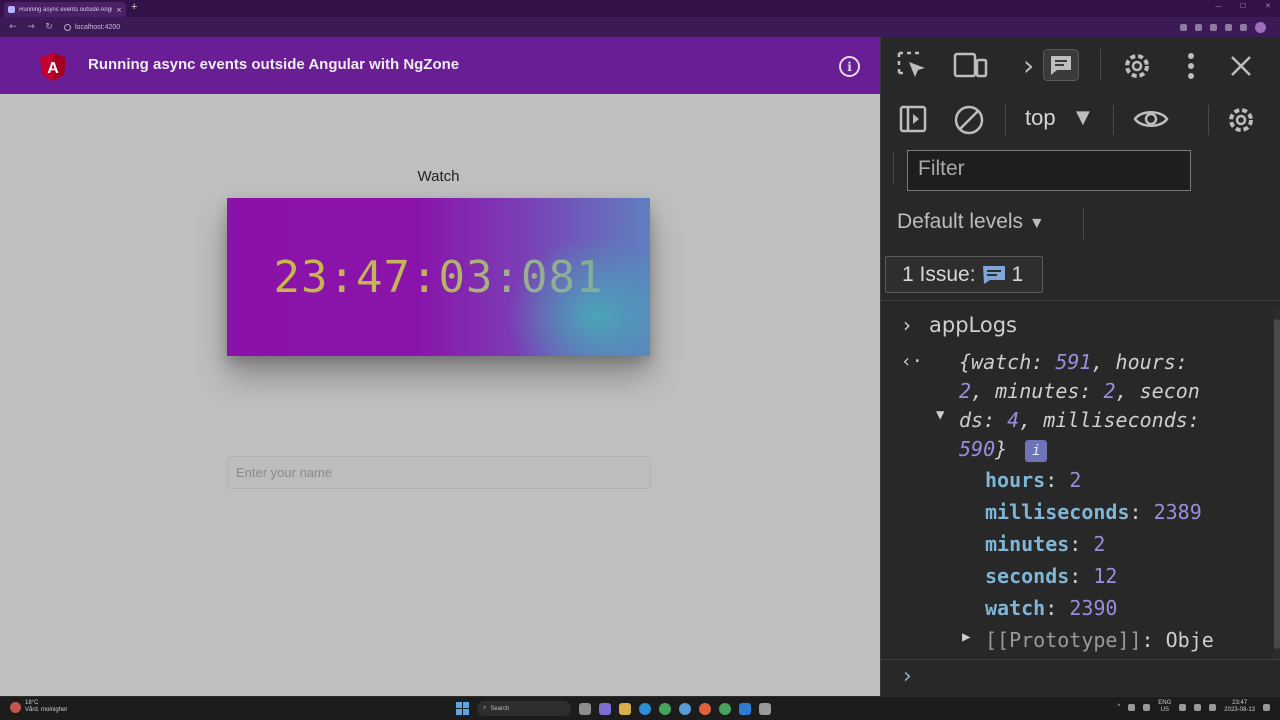 This screenshot has width=1280, height=720. I want to click on favicon-icon, so click(11, 9).